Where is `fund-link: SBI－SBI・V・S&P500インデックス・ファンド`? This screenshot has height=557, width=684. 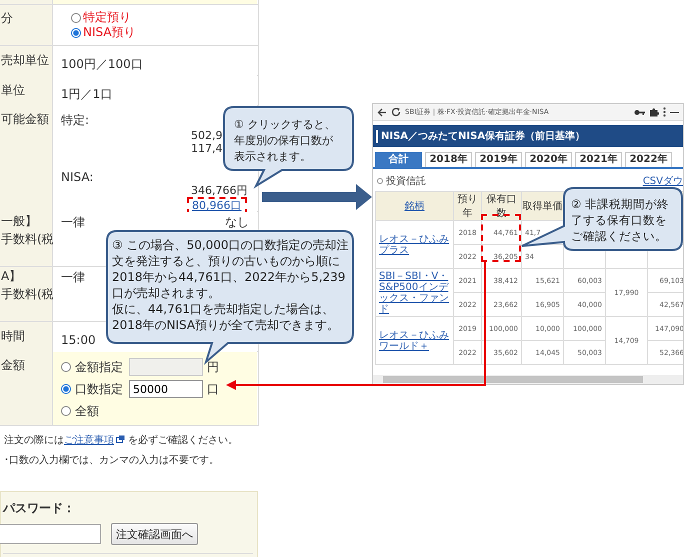 fund-link: SBI－SBI・V・S&P500インデックス・ファンド is located at coordinates (414, 292).